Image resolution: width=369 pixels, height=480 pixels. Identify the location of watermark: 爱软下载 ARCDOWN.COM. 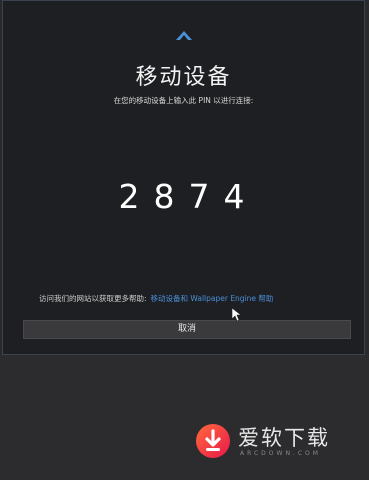
(274, 442).